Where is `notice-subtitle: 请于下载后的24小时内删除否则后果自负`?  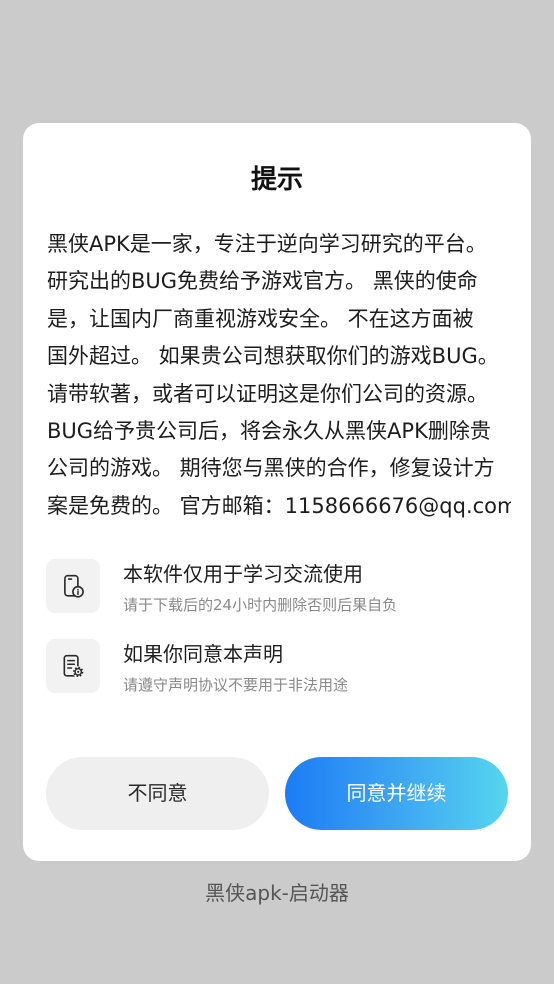 notice-subtitle: 请于下载后的24小时内删除否则后果自负 is located at coordinates (260, 605).